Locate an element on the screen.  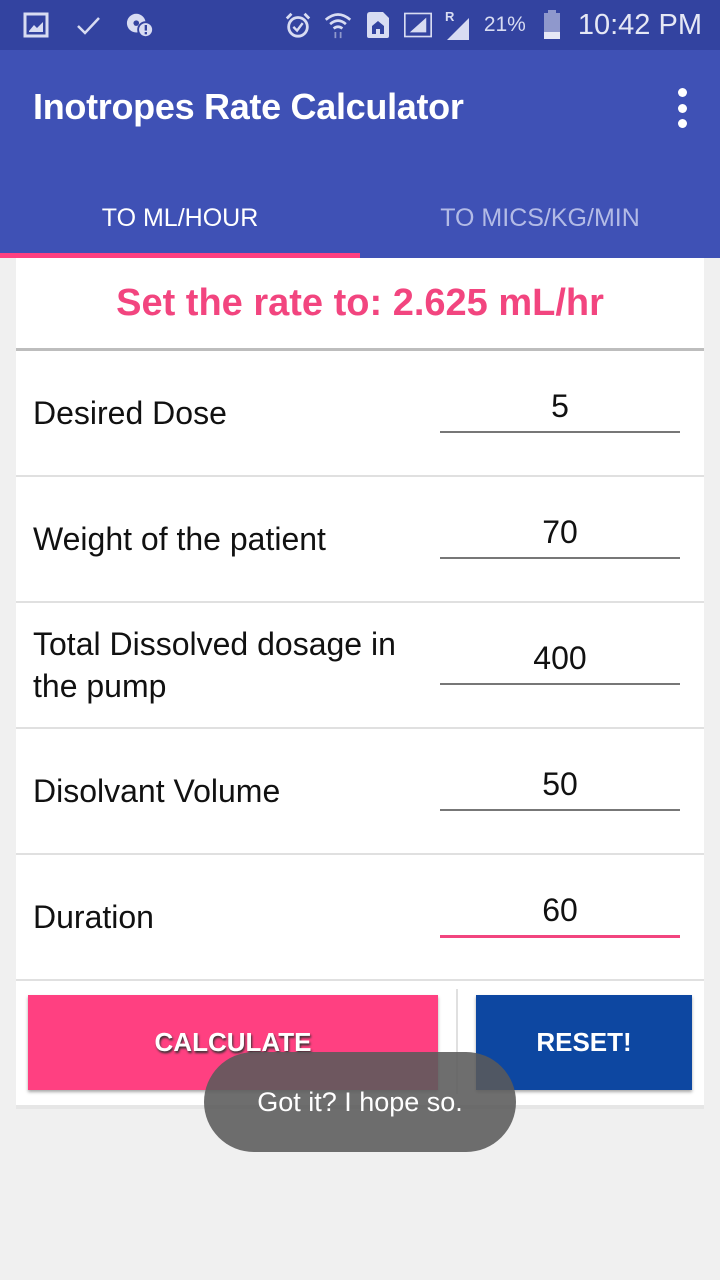
svg-text: R is located at coordinates (450, 16).